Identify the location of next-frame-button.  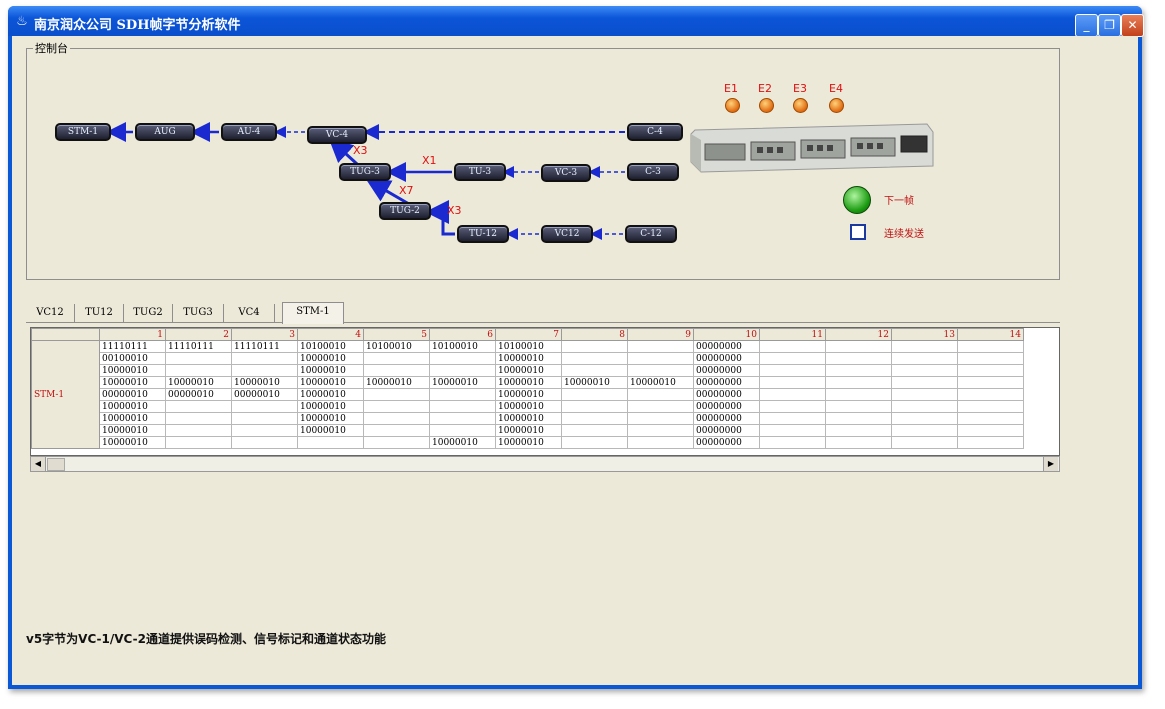
(857, 200).